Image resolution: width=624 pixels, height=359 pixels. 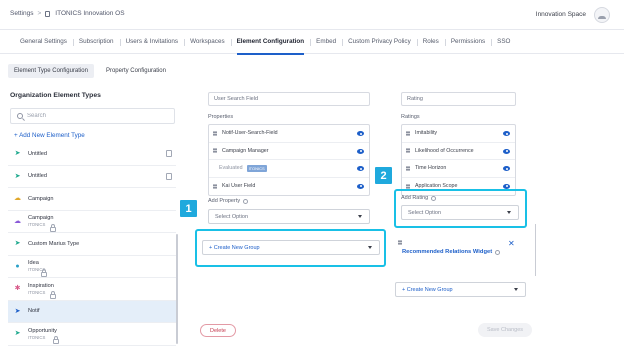 I want to click on add-property-placeholder: Select Option, so click(x=232, y=216).